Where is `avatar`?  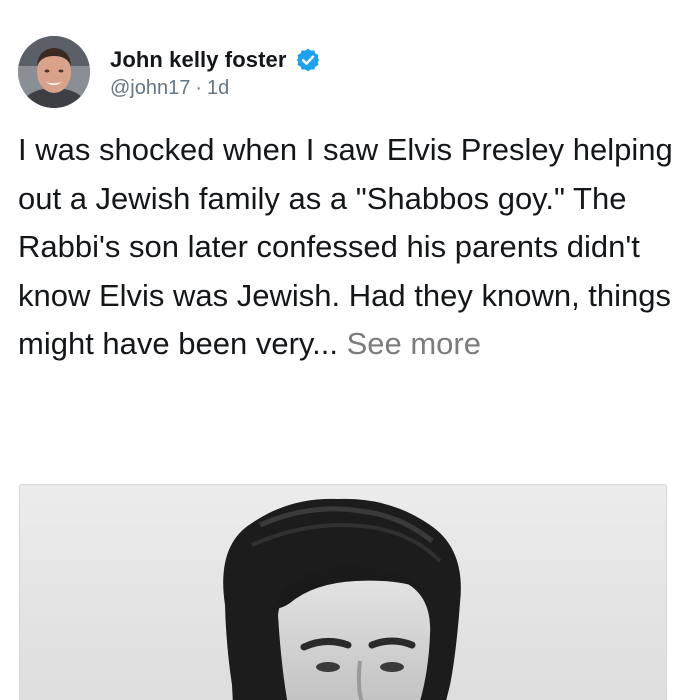
avatar is located at coordinates (54, 72).